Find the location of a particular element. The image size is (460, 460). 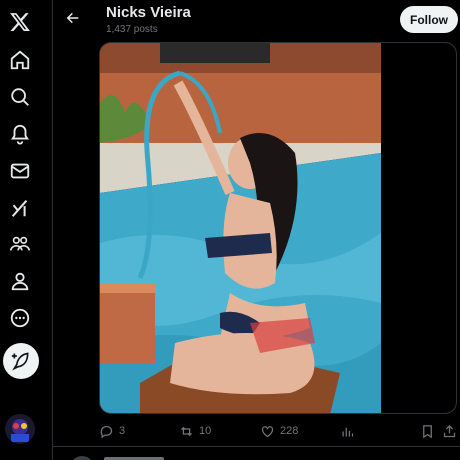

messages-icon is located at coordinates (20, 171).